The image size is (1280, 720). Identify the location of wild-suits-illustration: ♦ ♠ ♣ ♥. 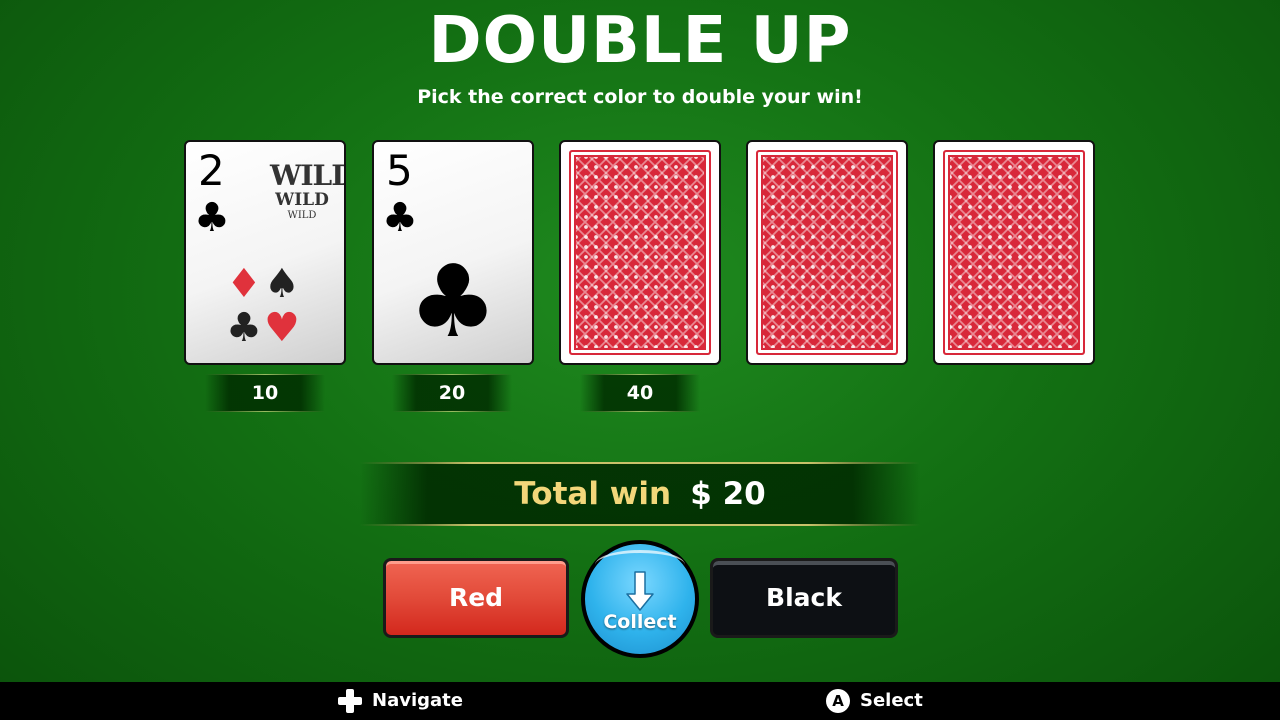
(266, 309).